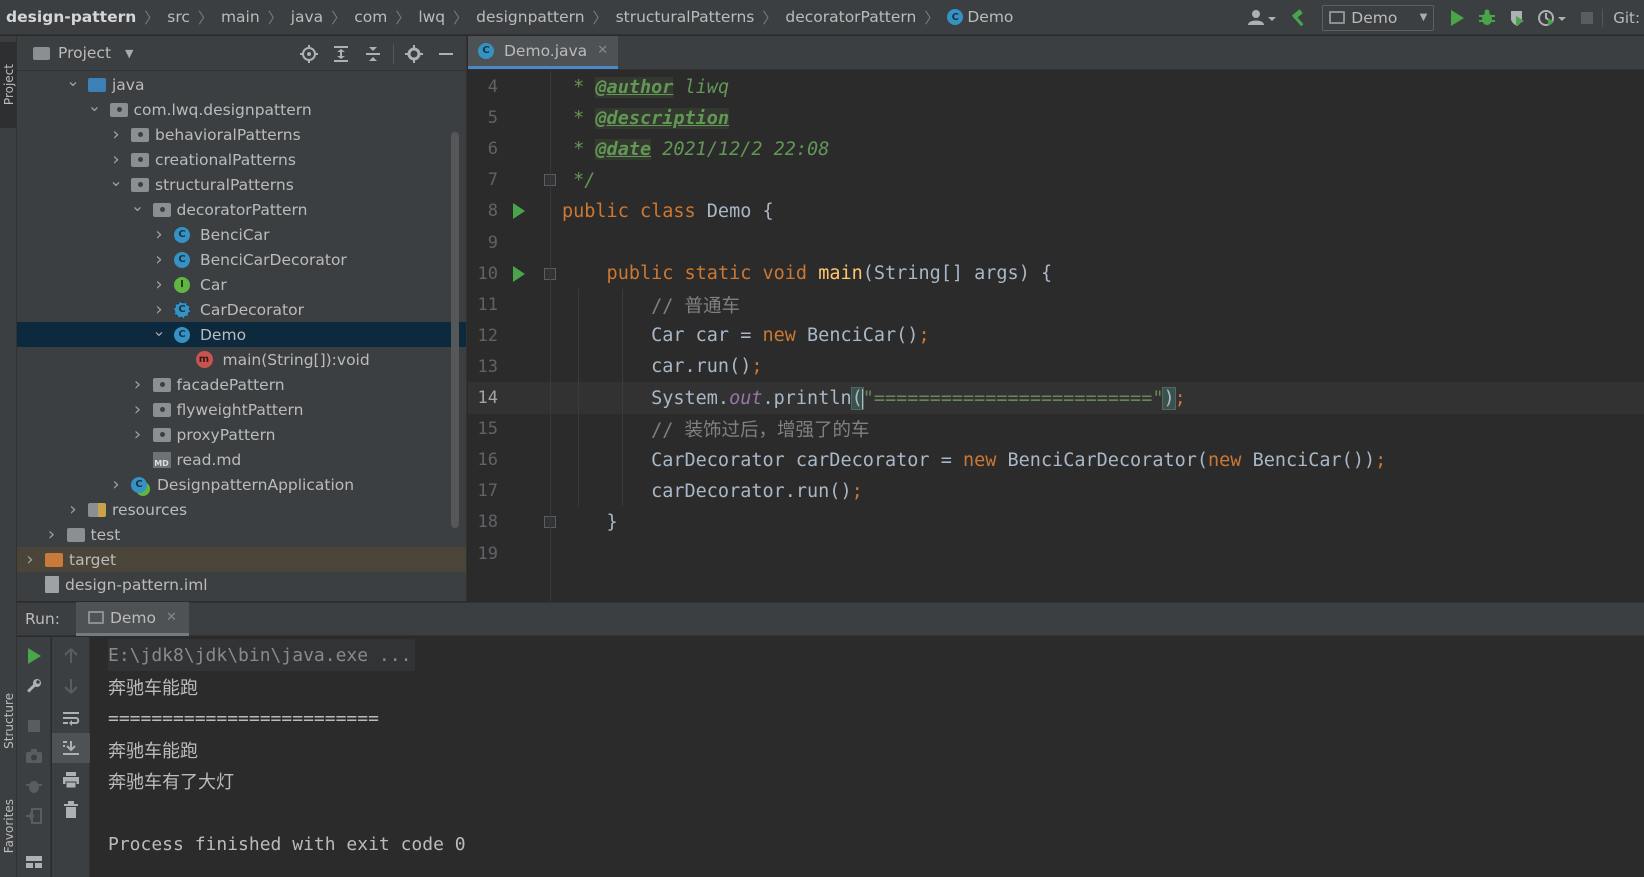 This screenshot has height=877, width=1644. Describe the element at coordinates (1056, 367) in the screenshot. I see `code-line: 13 car.run();` at that location.